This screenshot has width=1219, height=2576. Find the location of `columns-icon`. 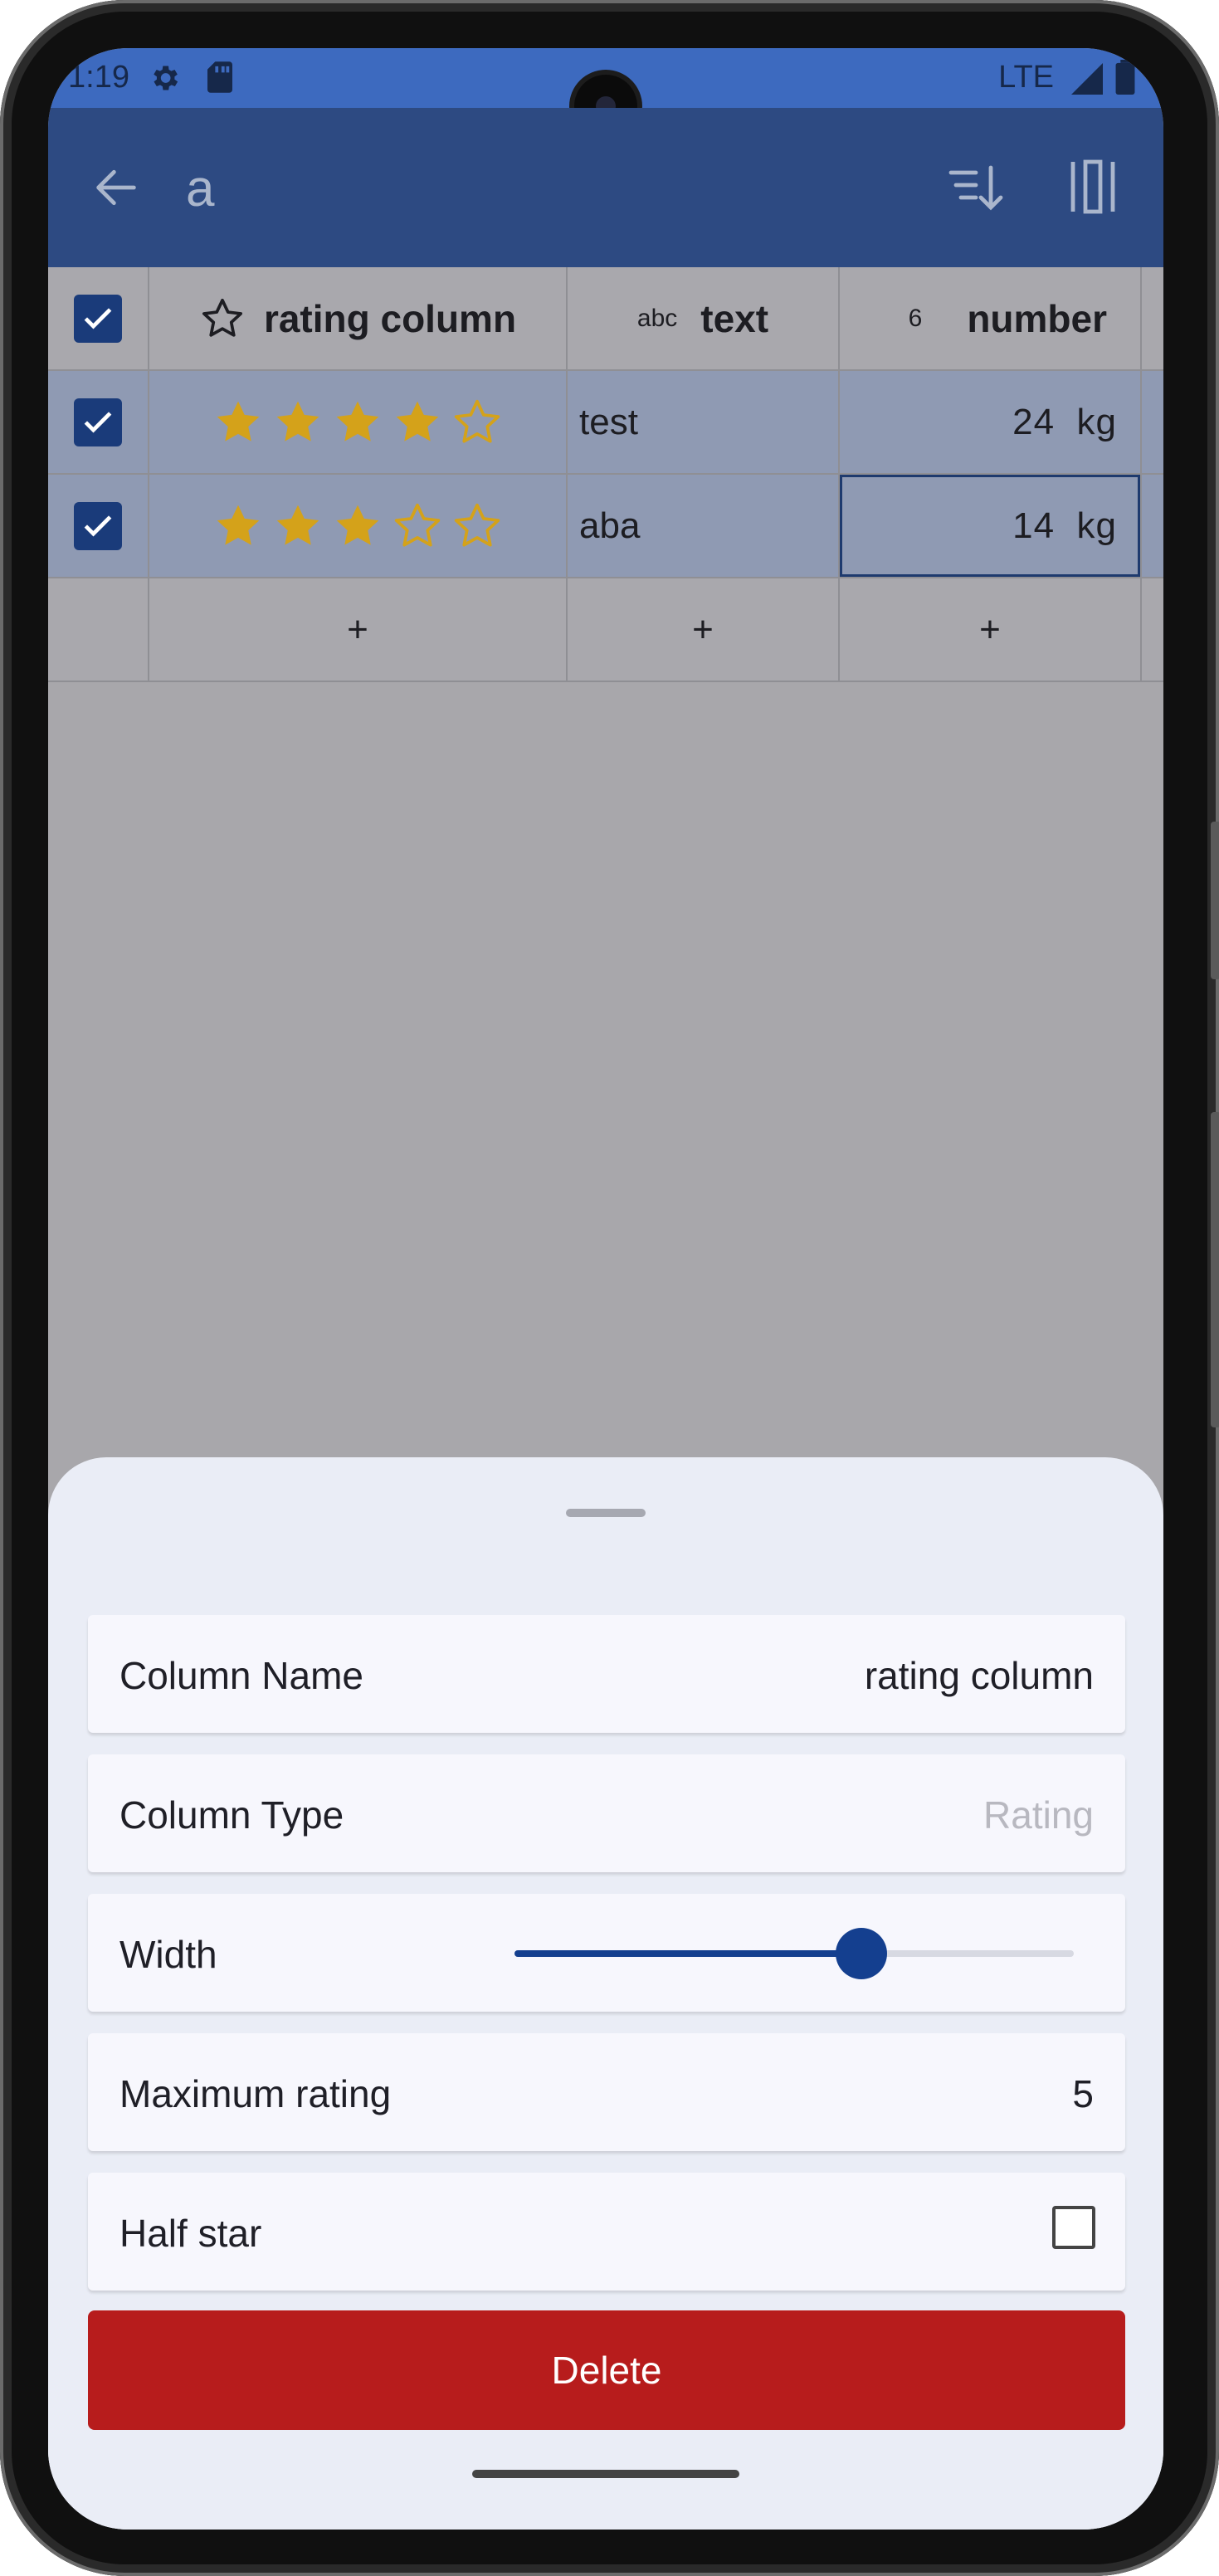

columns-icon is located at coordinates (1093, 187).